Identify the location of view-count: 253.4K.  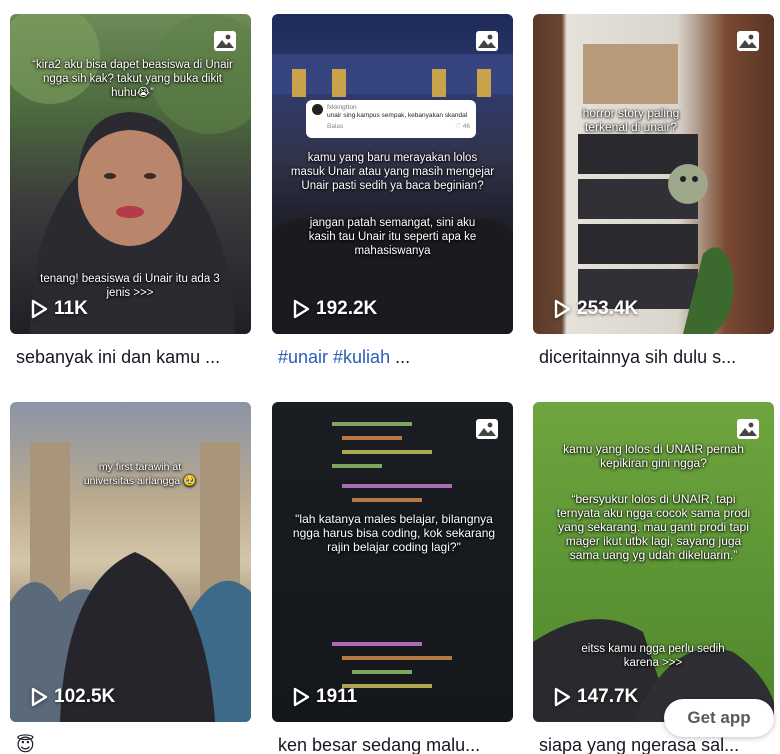
(595, 309).